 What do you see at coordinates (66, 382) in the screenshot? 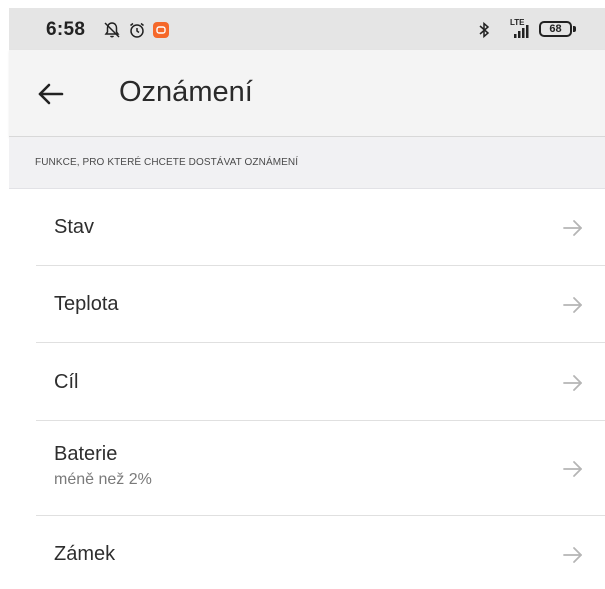
I see `list-item-label: Cíl` at bounding box center [66, 382].